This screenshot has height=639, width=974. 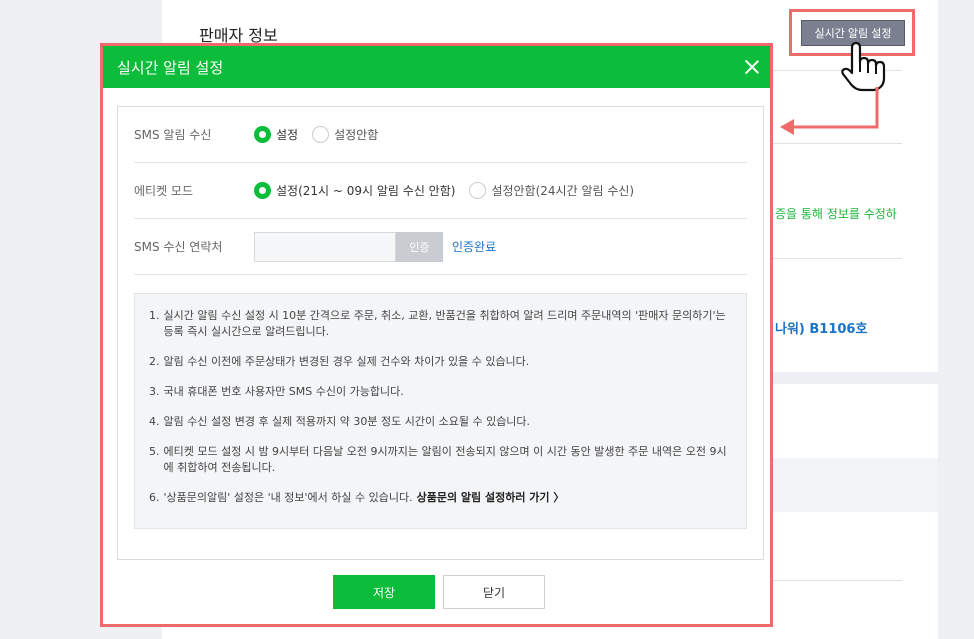 What do you see at coordinates (356, 135) in the screenshot?
I see `radio-label: 설정안함` at bounding box center [356, 135].